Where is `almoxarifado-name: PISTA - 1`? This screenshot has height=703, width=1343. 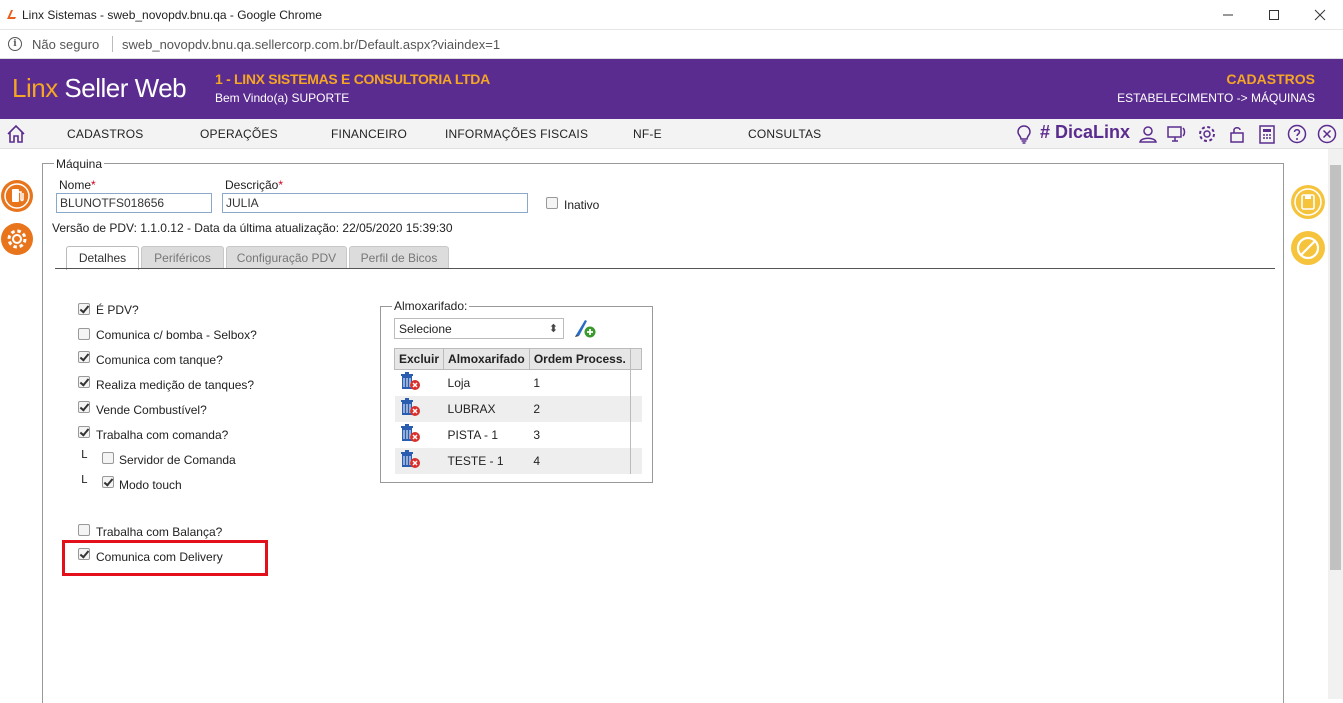
almoxarifado-name: PISTA - 1 is located at coordinates (472, 434).